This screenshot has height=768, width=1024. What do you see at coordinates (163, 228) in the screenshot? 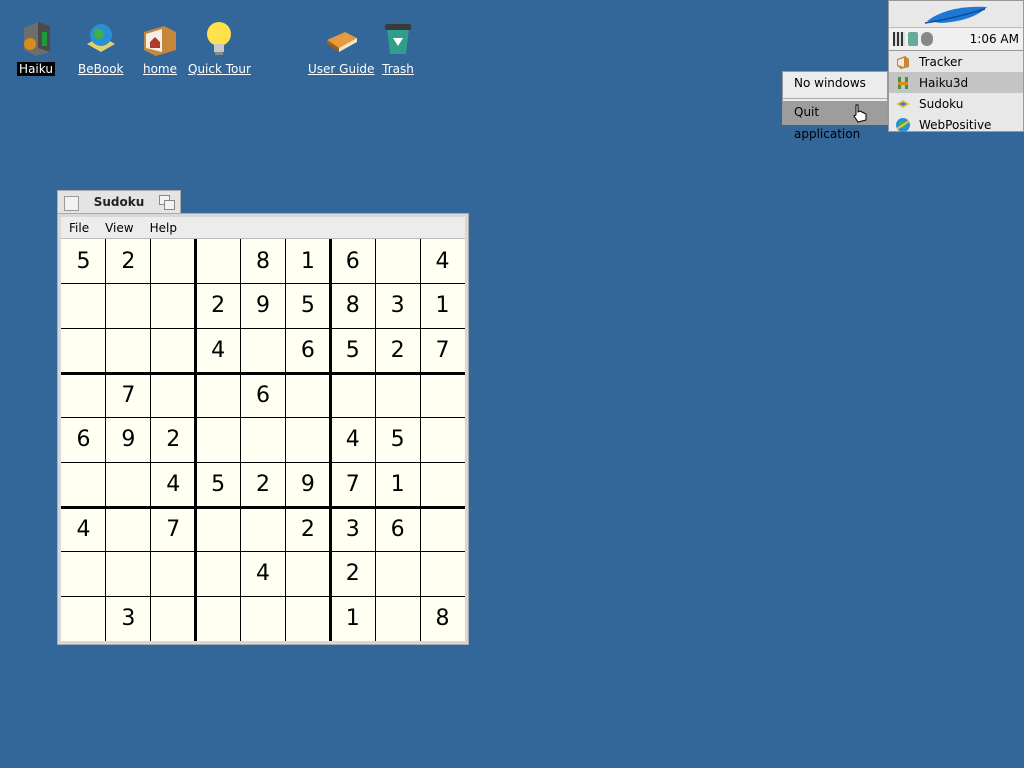
I see `menu-help: Help` at bounding box center [163, 228].